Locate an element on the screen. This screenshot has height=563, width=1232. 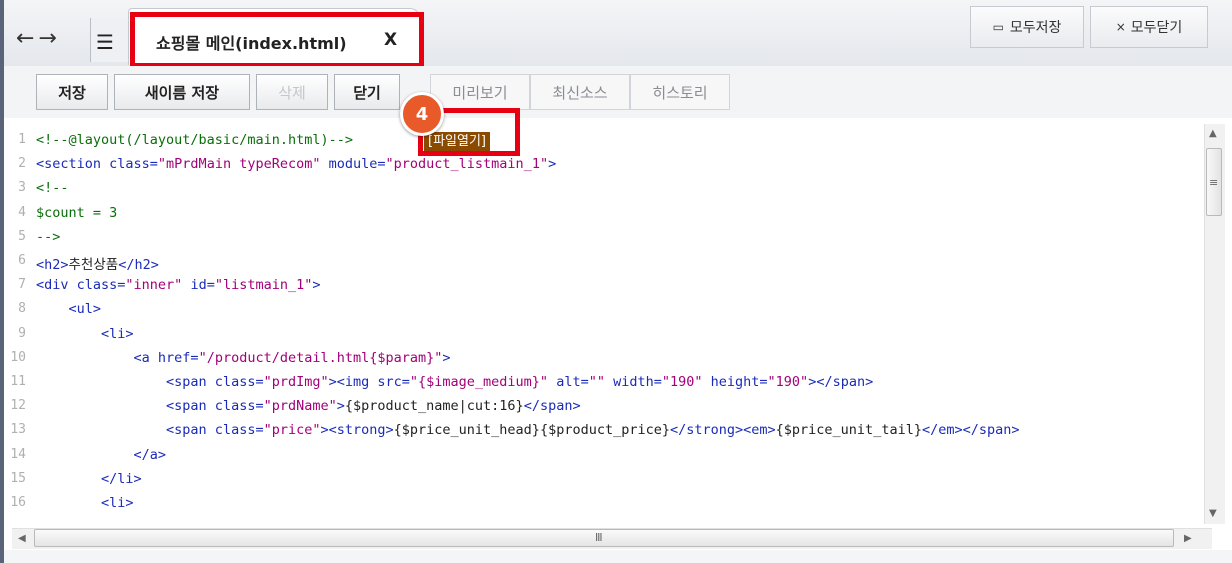
save-all-label: 모두저장 is located at coordinates (1035, 28).